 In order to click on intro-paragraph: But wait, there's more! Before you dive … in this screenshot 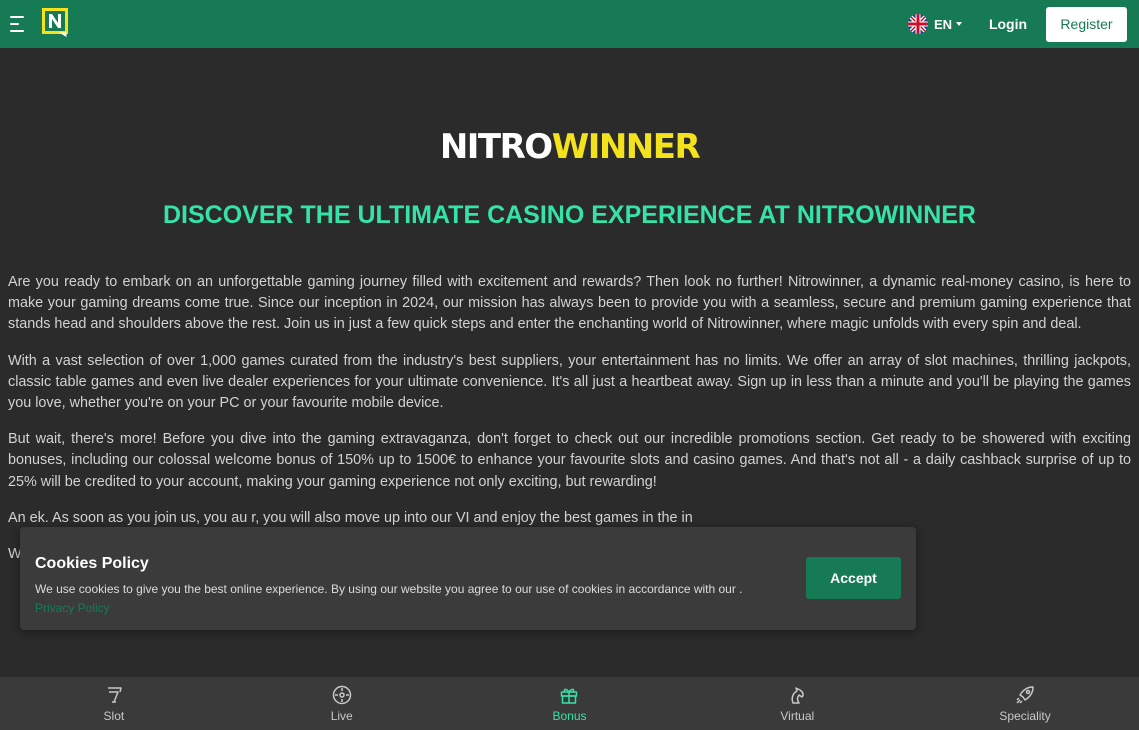, I will do `click(569, 460)`.